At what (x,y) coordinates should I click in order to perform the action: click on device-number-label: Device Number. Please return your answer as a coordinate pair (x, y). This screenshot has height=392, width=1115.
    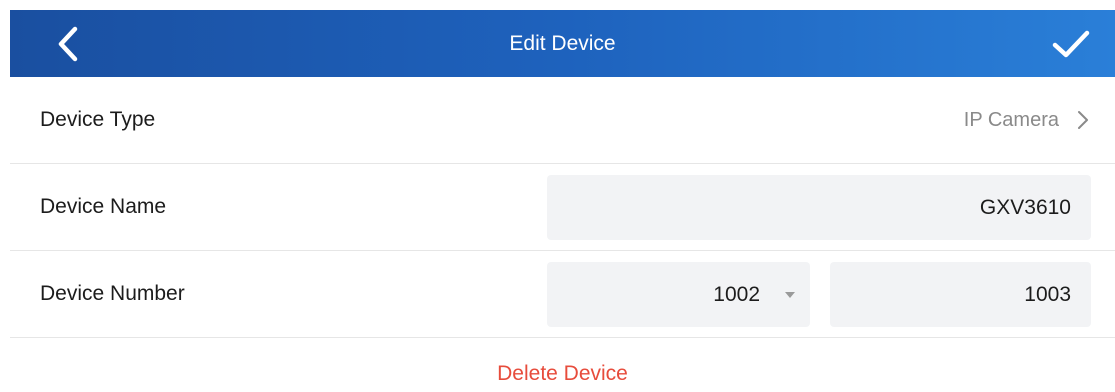
    Looking at the image, I should click on (112, 293).